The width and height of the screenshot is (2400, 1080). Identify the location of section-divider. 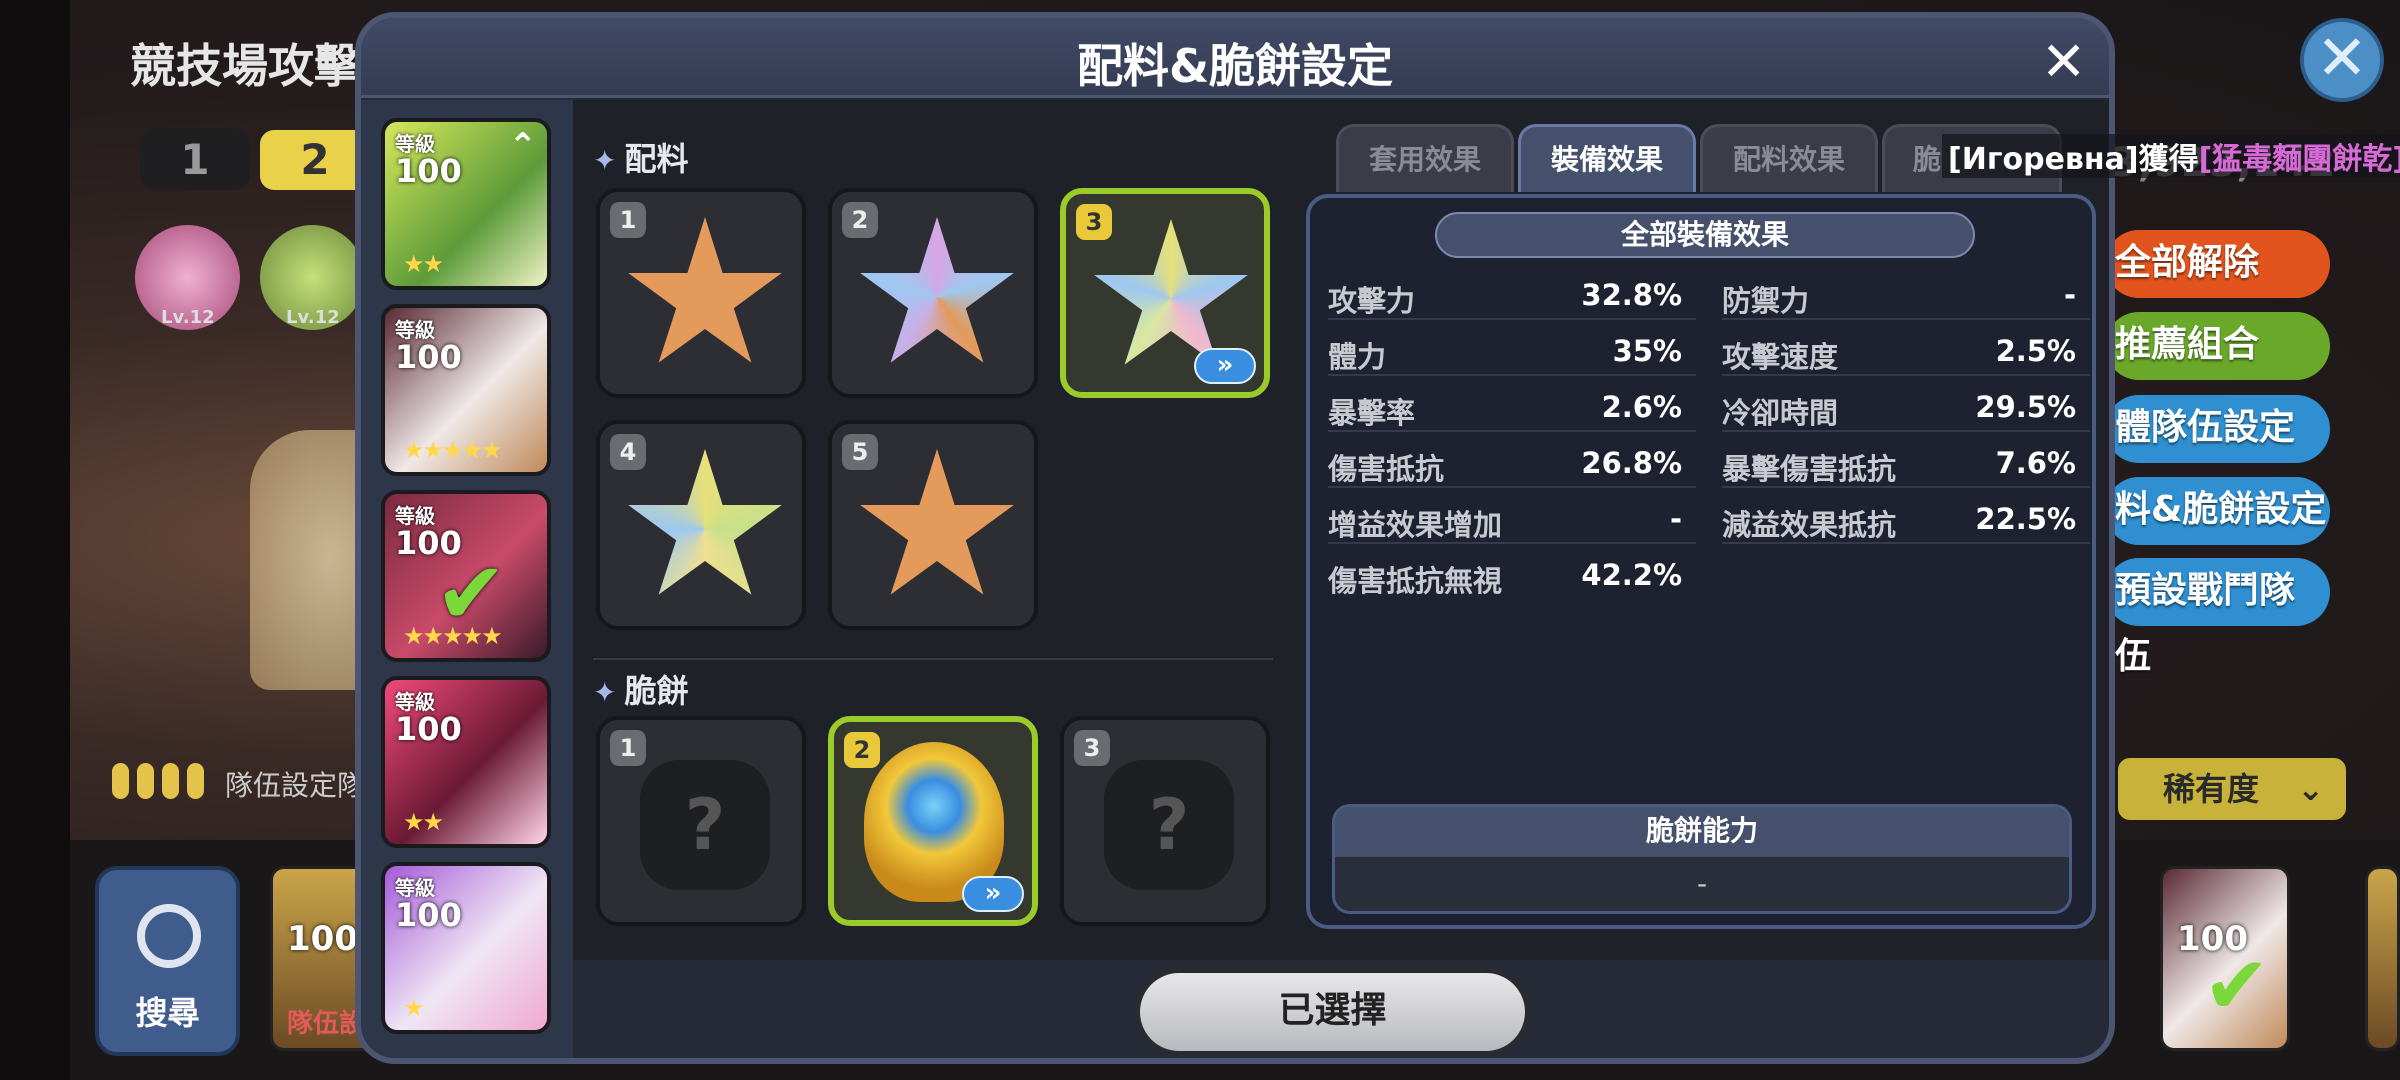
(933, 659).